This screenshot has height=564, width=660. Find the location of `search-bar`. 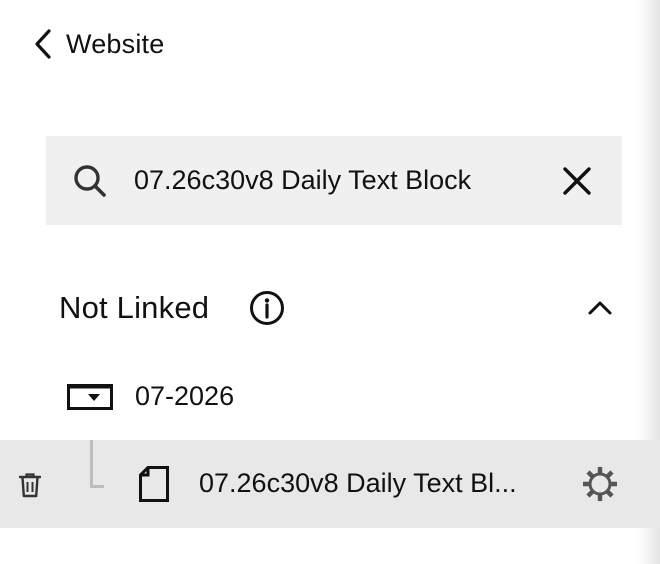

search-bar is located at coordinates (334, 180).